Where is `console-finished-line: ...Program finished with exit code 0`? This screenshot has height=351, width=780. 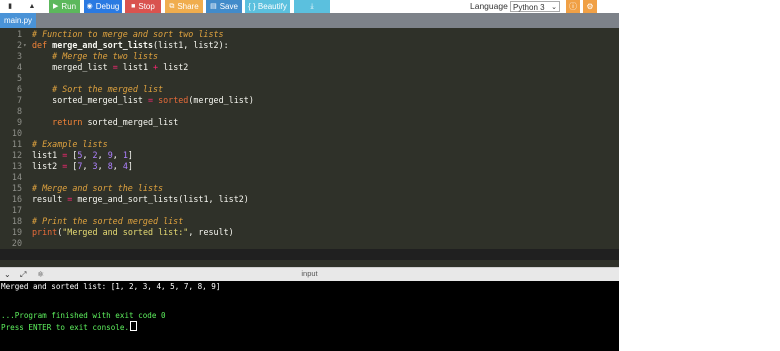
console-finished-line: ...Program finished with exit code 0 is located at coordinates (83, 315).